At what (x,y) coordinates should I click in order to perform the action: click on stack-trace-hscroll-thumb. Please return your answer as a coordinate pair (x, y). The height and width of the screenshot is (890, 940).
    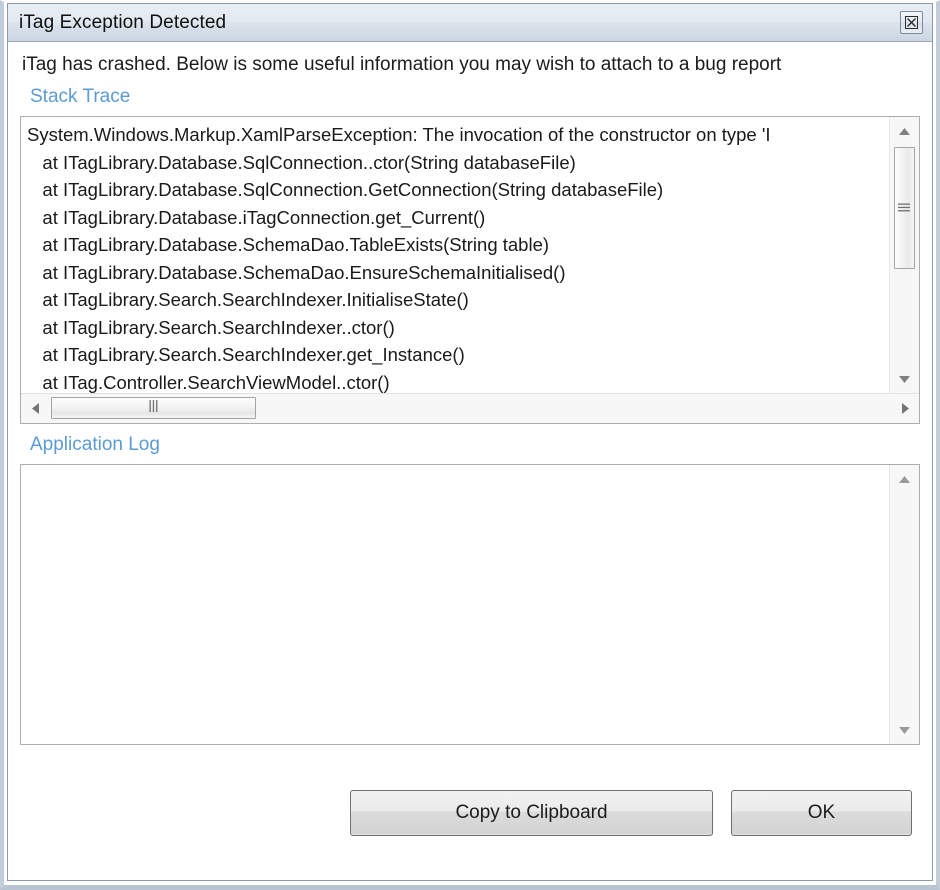
    Looking at the image, I should click on (153, 407).